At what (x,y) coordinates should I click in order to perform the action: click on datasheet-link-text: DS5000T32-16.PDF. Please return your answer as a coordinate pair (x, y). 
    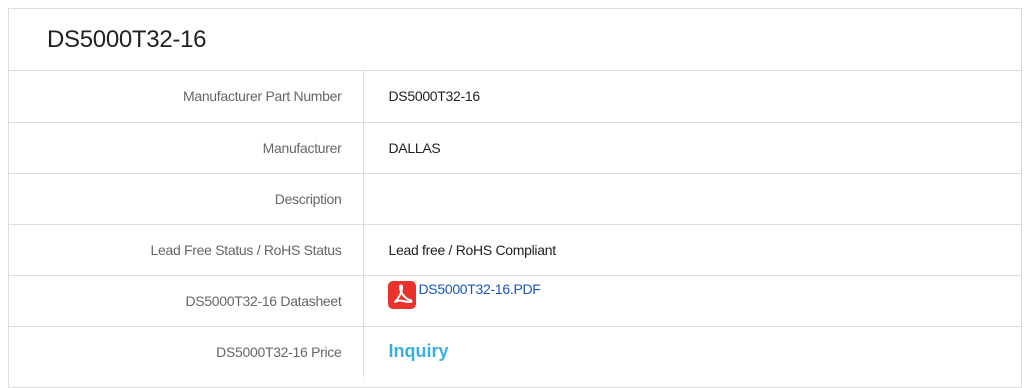
    Looking at the image, I should click on (479, 289).